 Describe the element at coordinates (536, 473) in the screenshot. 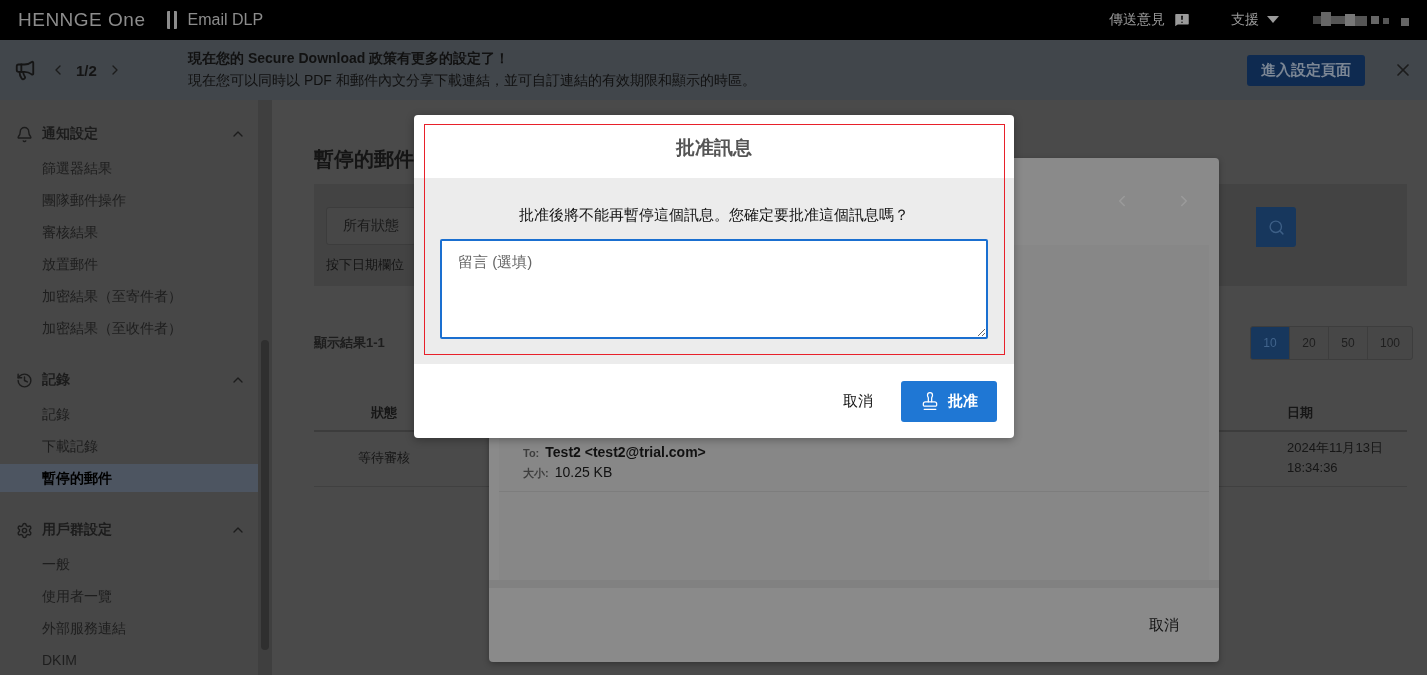

I see `size-label: 大小:` at that location.